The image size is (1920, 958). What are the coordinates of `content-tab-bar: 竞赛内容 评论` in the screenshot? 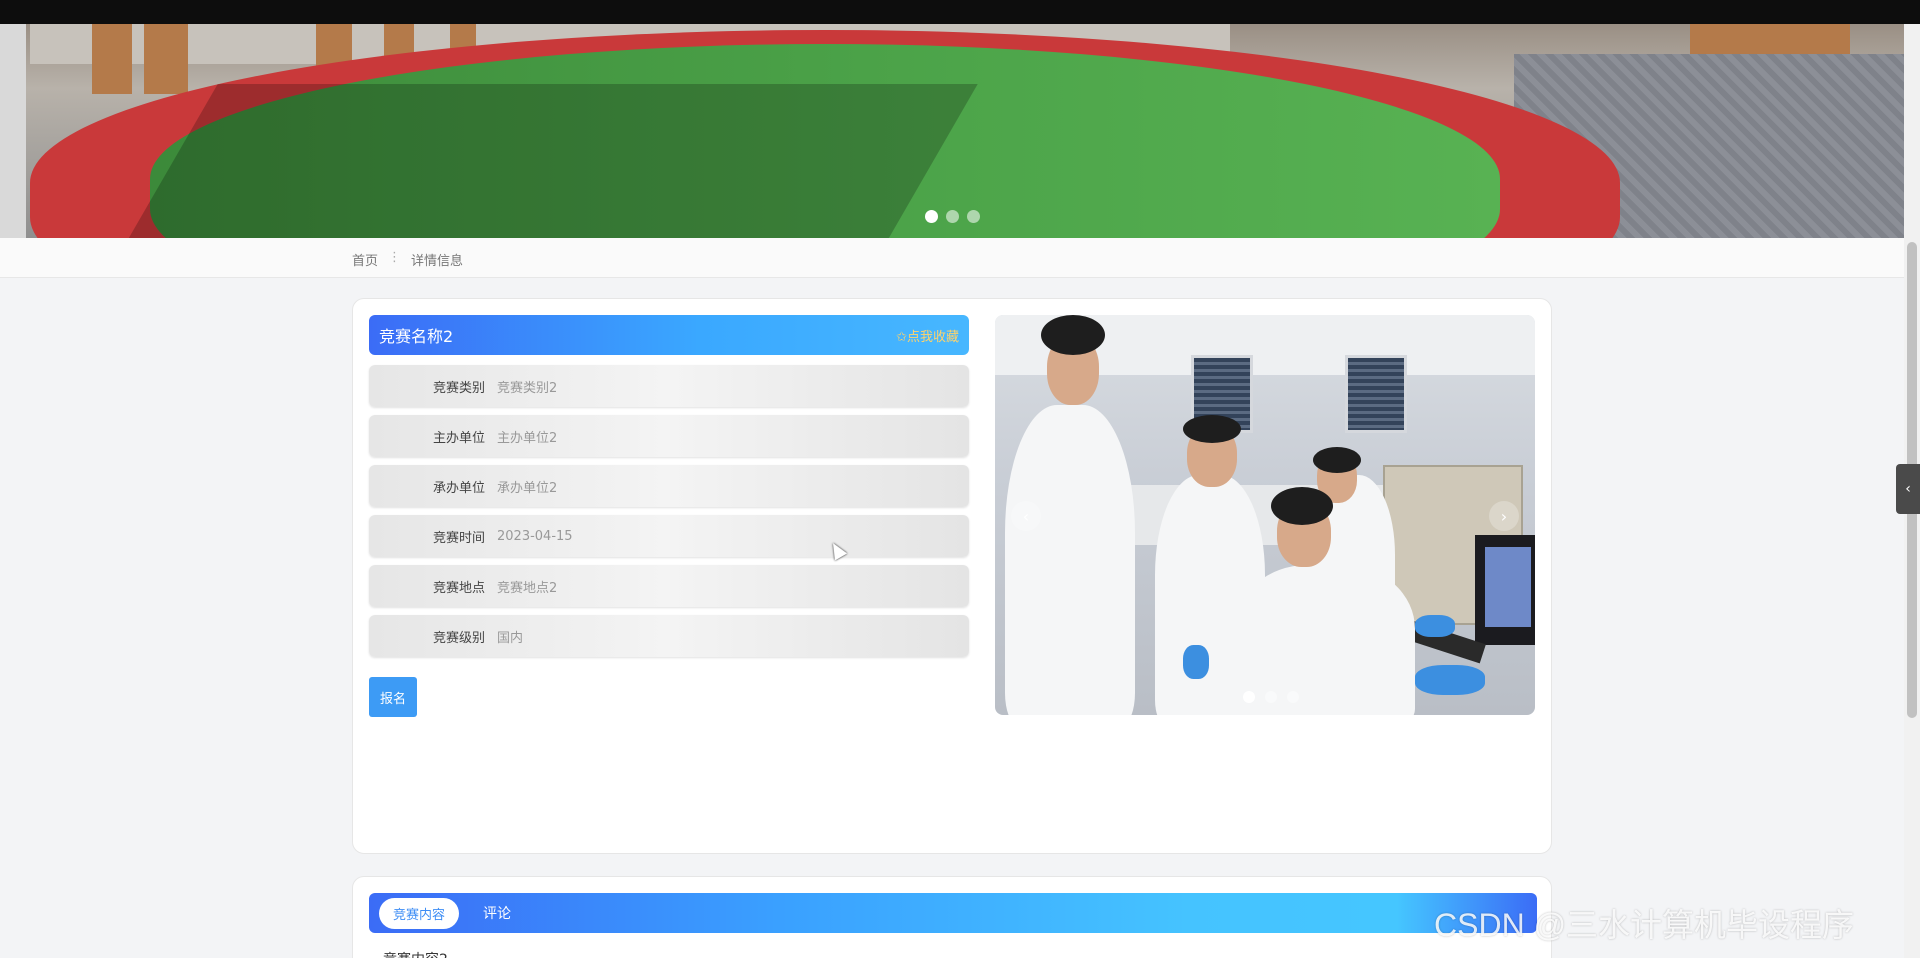 It's located at (953, 913).